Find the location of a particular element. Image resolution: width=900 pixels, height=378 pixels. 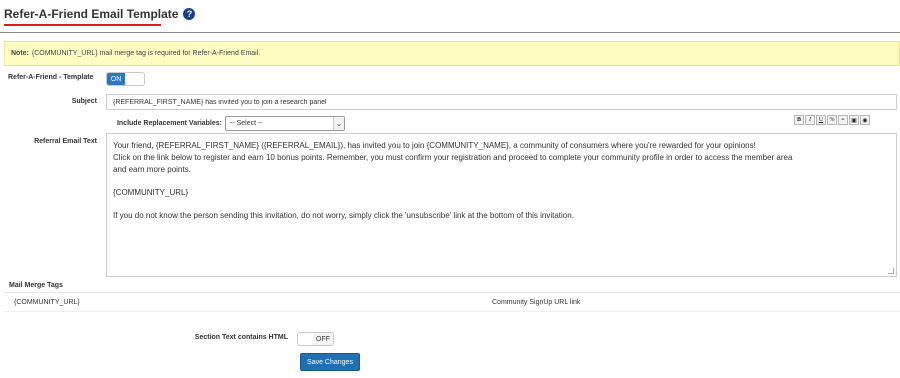

align-icon: ≡ is located at coordinates (843, 120).